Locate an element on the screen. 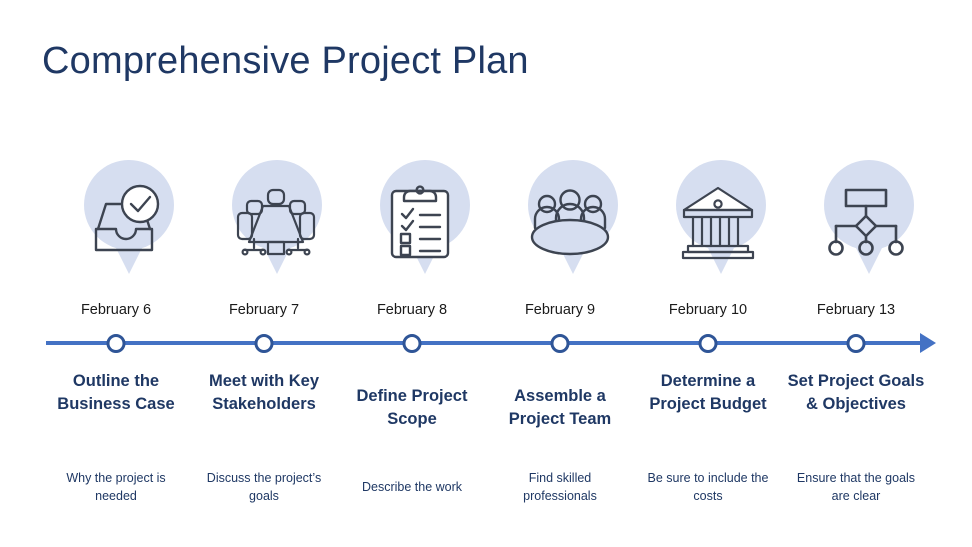 This screenshot has width=972, height=547. milestone-date: February 7 is located at coordinates (264, 310).